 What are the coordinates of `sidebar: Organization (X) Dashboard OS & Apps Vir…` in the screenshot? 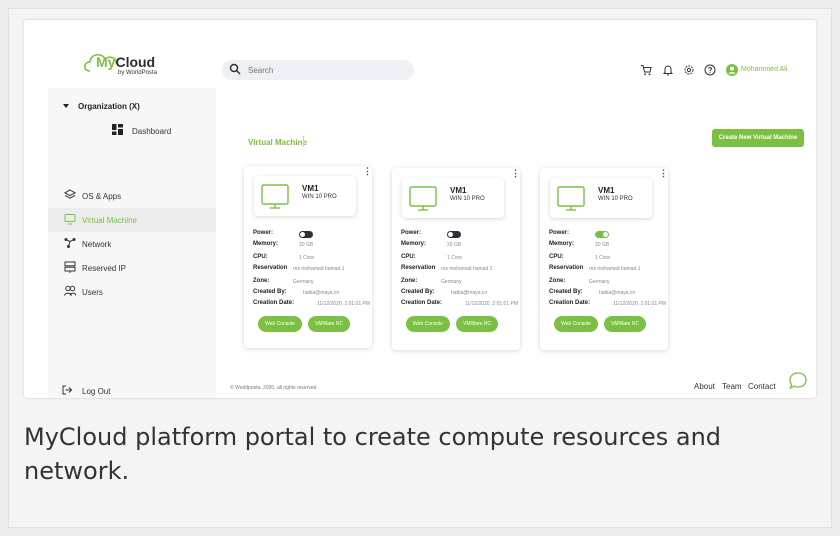 It's located at (132, 243).